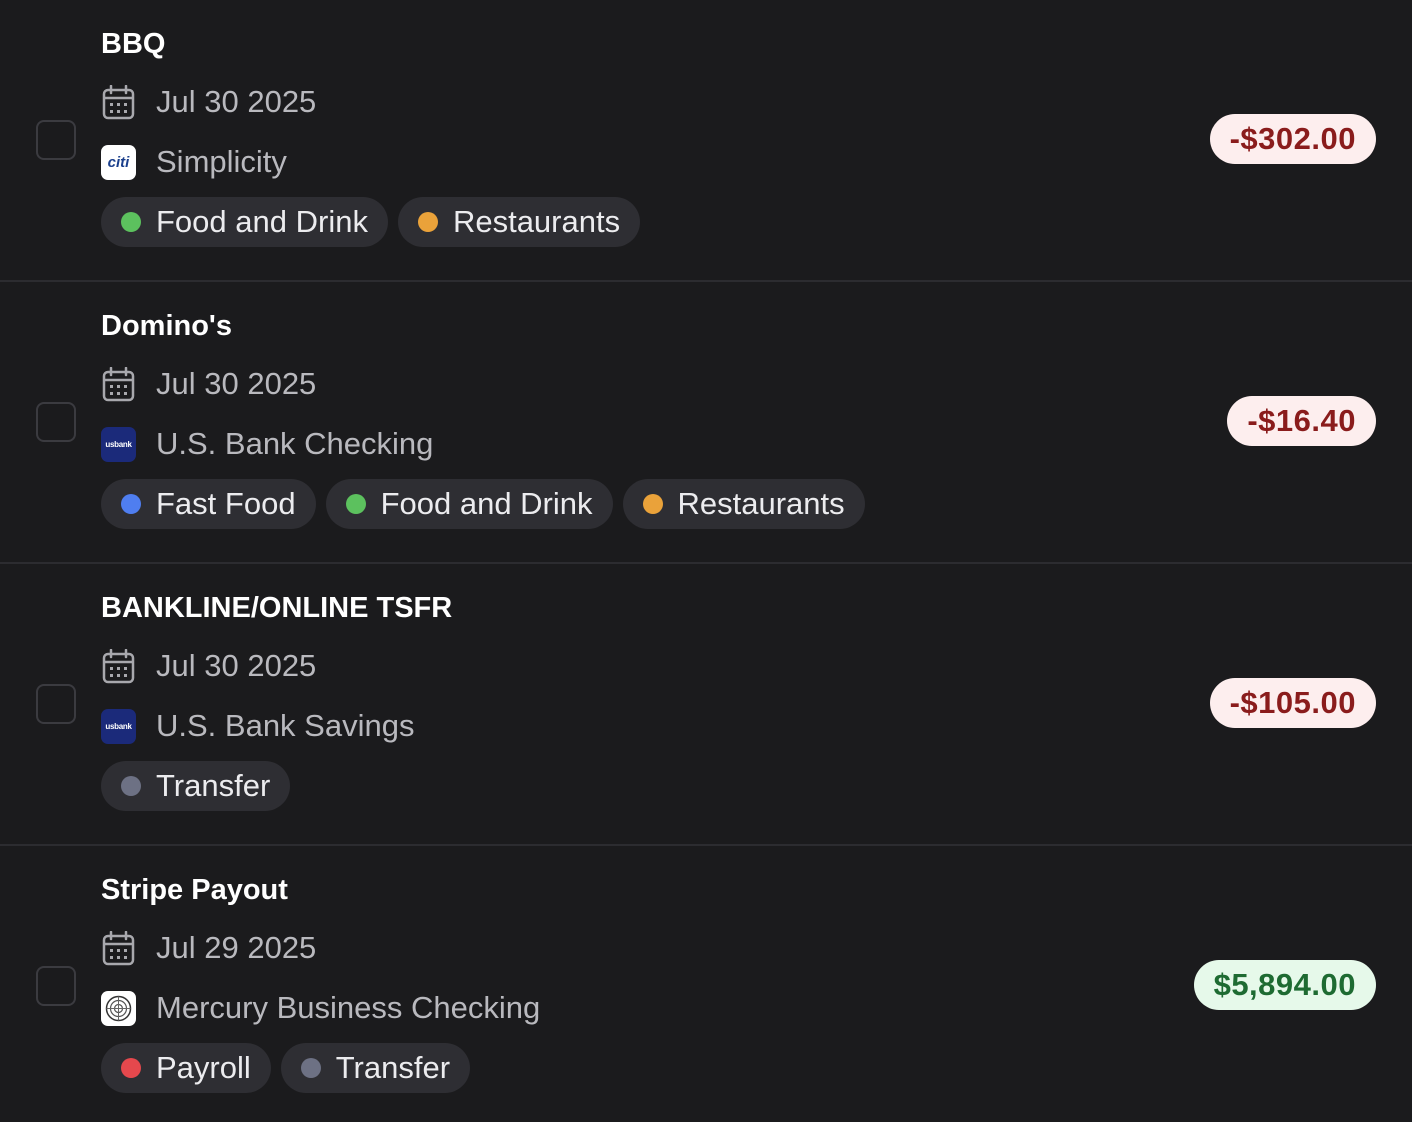 This screenshot has width=1412, height=1122. I want to click on amount-badge: -$302.00, so click(1292, 139).